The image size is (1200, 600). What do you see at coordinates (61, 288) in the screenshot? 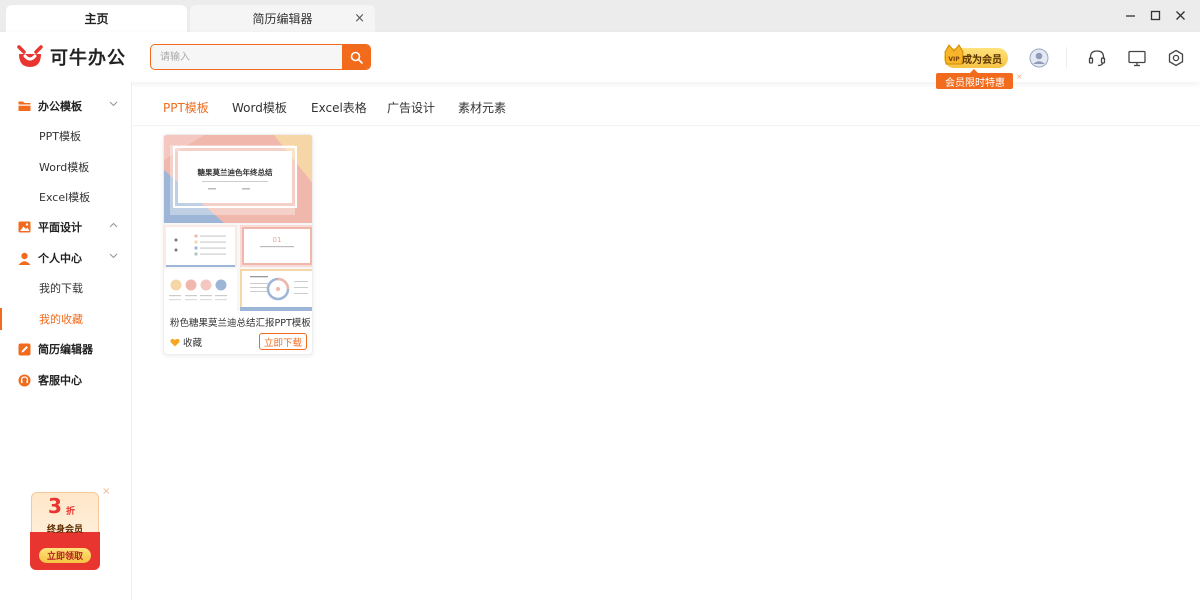
I see `sidebar-item-label: 我的下载` at bounding box center [61, 288].